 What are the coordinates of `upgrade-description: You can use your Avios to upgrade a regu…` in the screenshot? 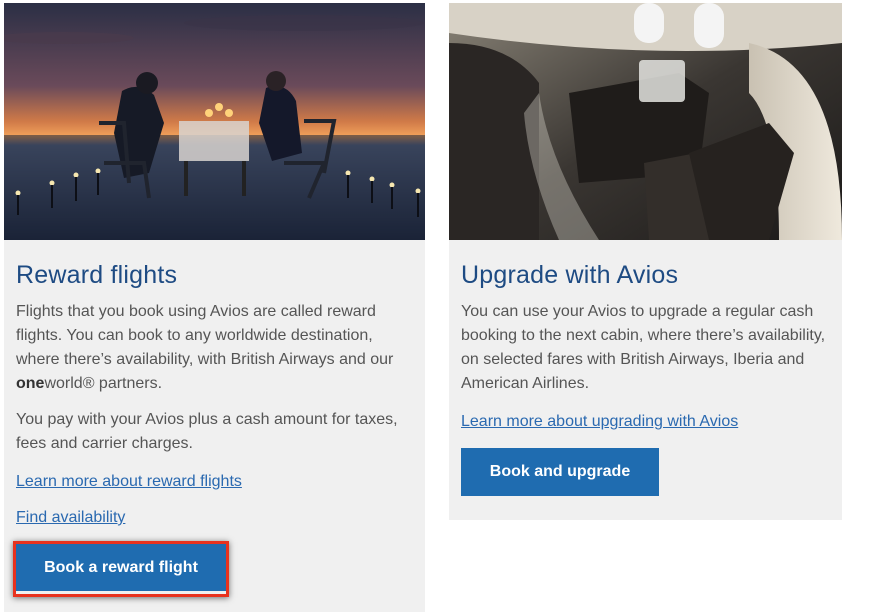 It's located at (643, 347).